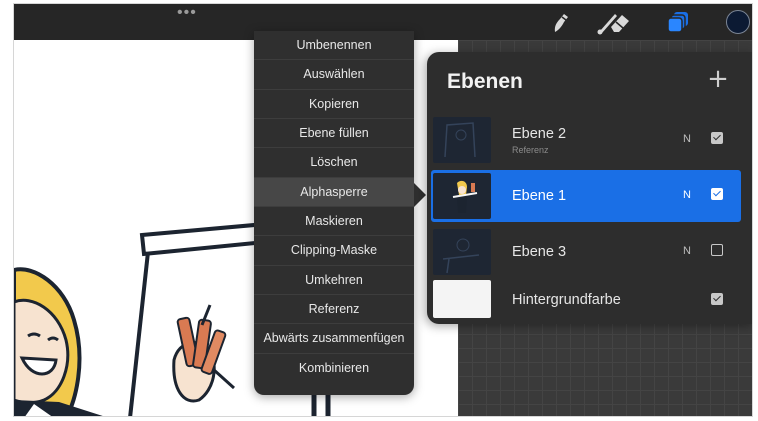  I want to click on smudge-icon, so click(561, 22).